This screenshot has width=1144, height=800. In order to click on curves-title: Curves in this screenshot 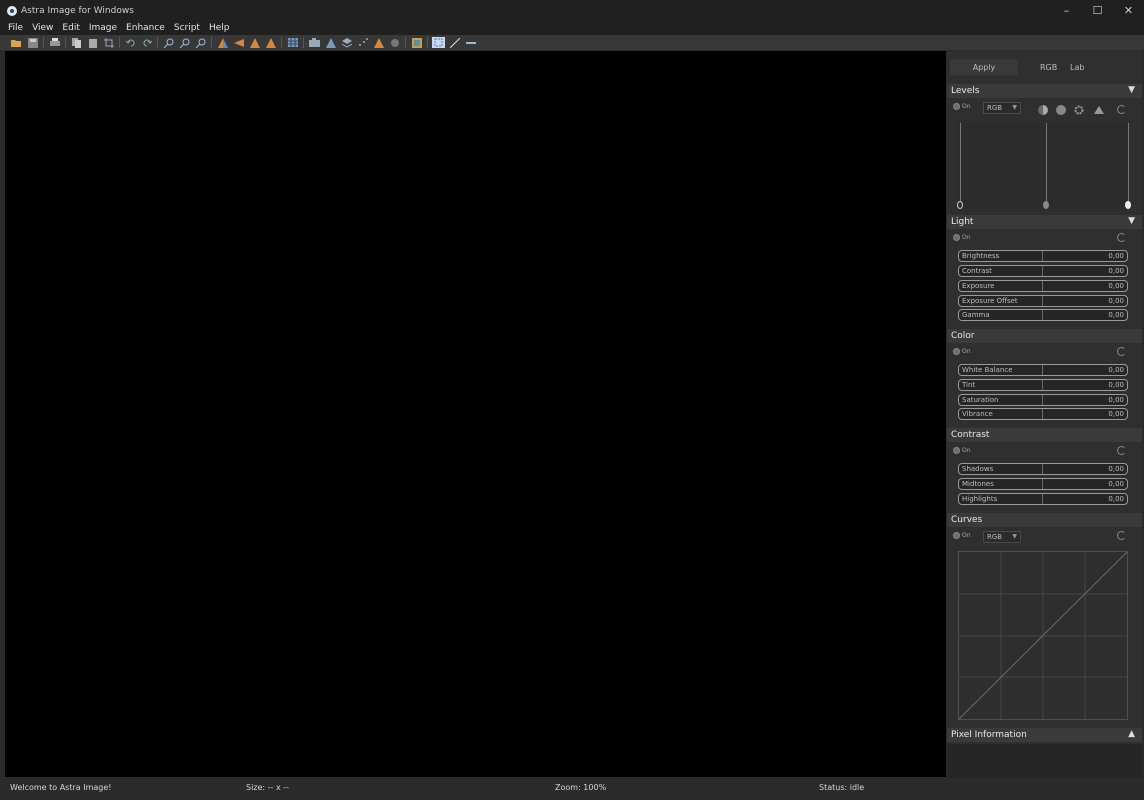, I will do `click(967, 520)`.